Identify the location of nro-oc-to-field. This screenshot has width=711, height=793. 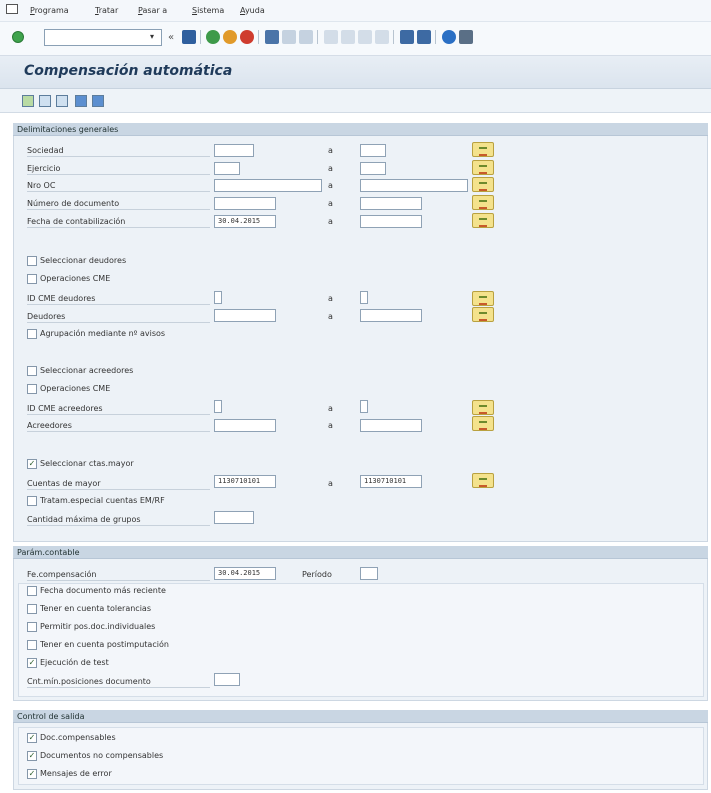
(414, 185).